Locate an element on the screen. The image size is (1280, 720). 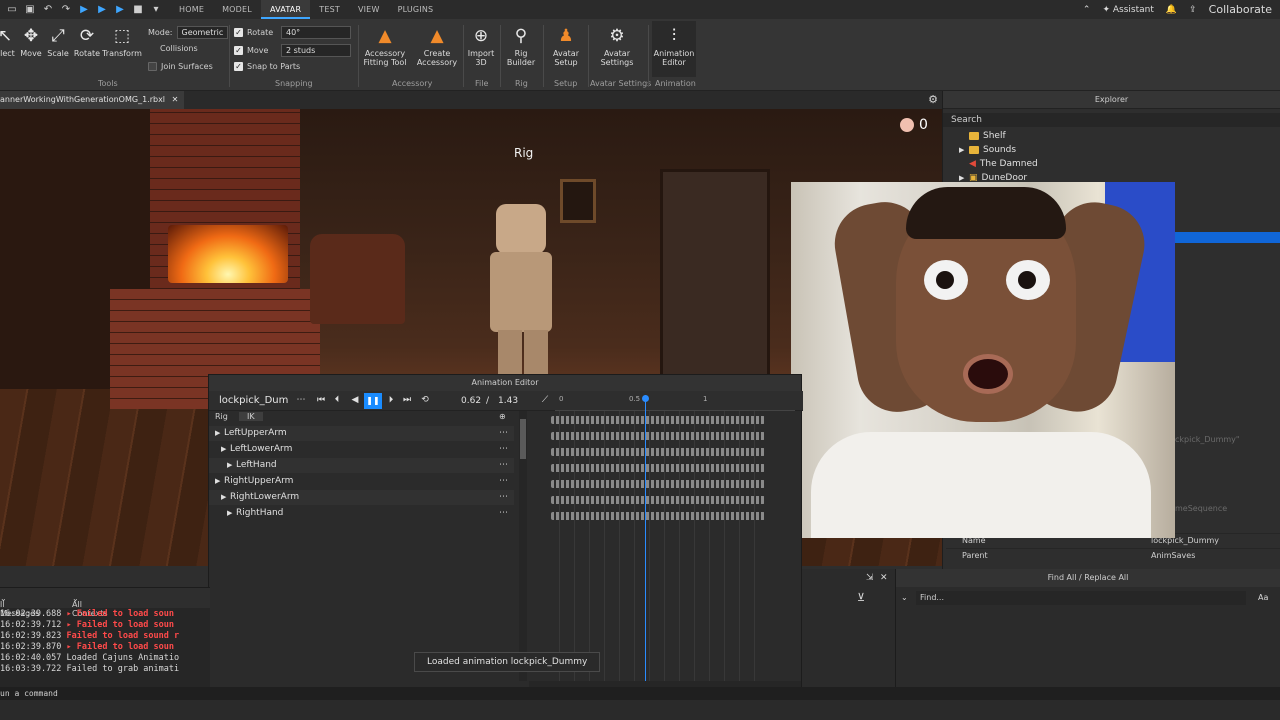
rig-builder-button: ⚲ Rig Builder is located at coordinates (521, 46).